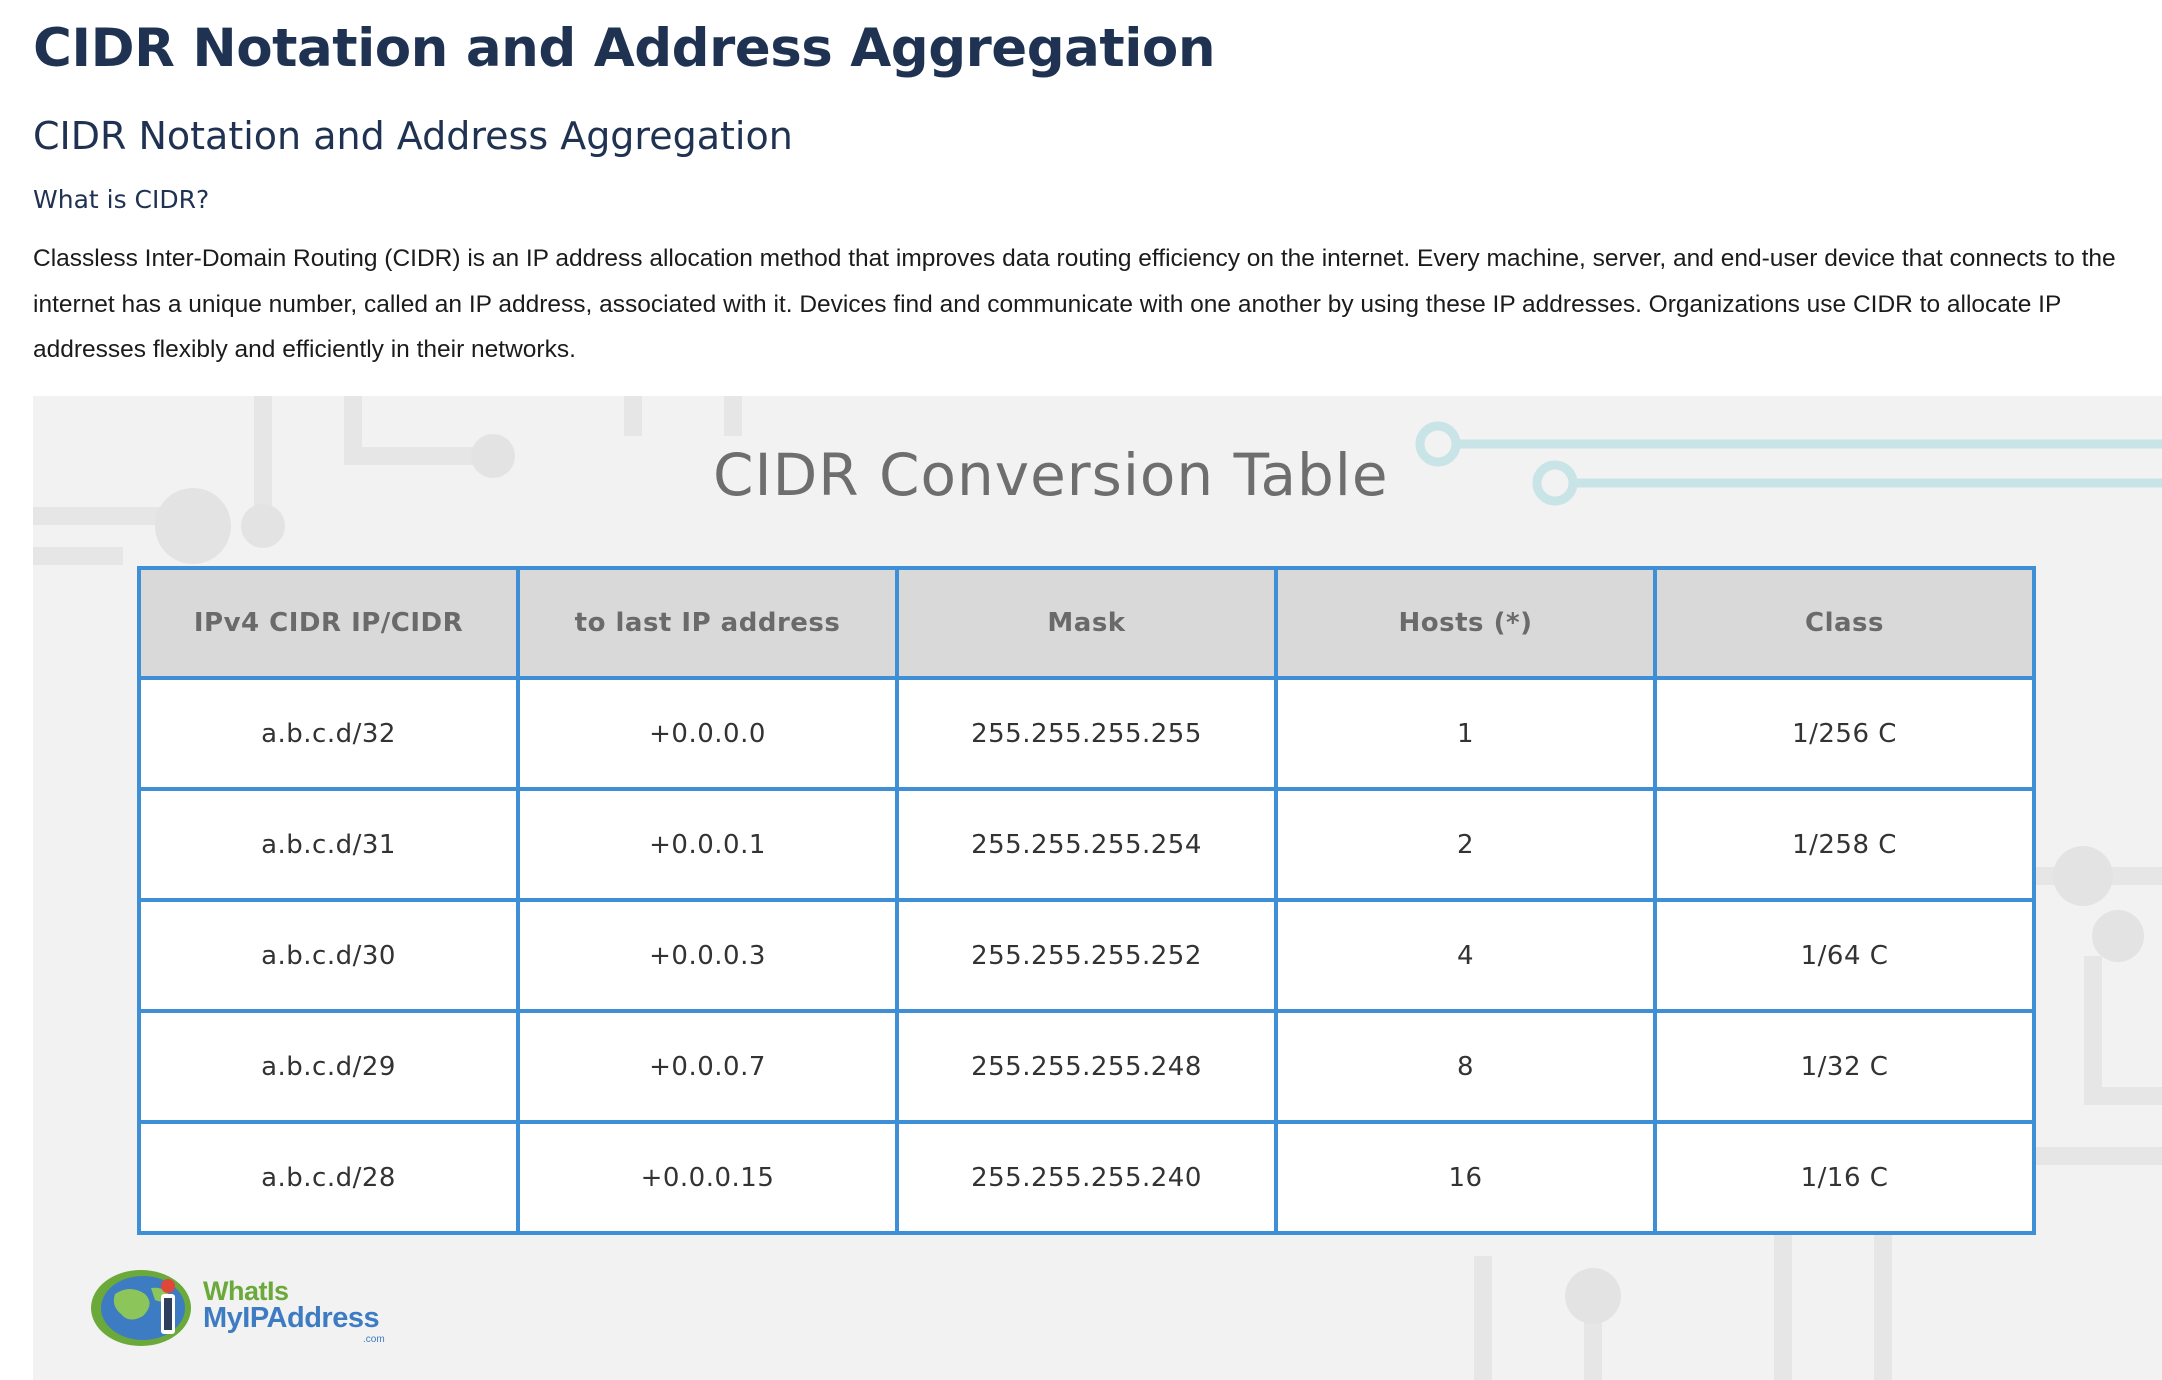  Describe the element at coordinates (707, 955) in the screenshot. I see `table-cell: +0.0.0.3` at that location.